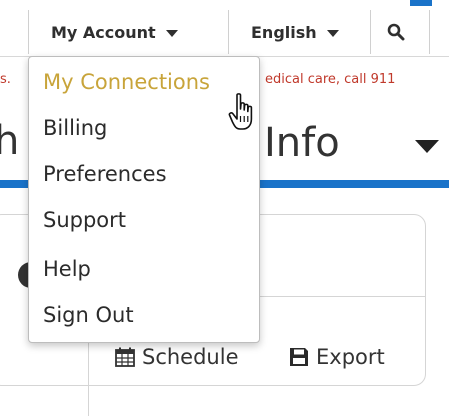  I want to click on menu-item-support: Support, so click(148, 220).